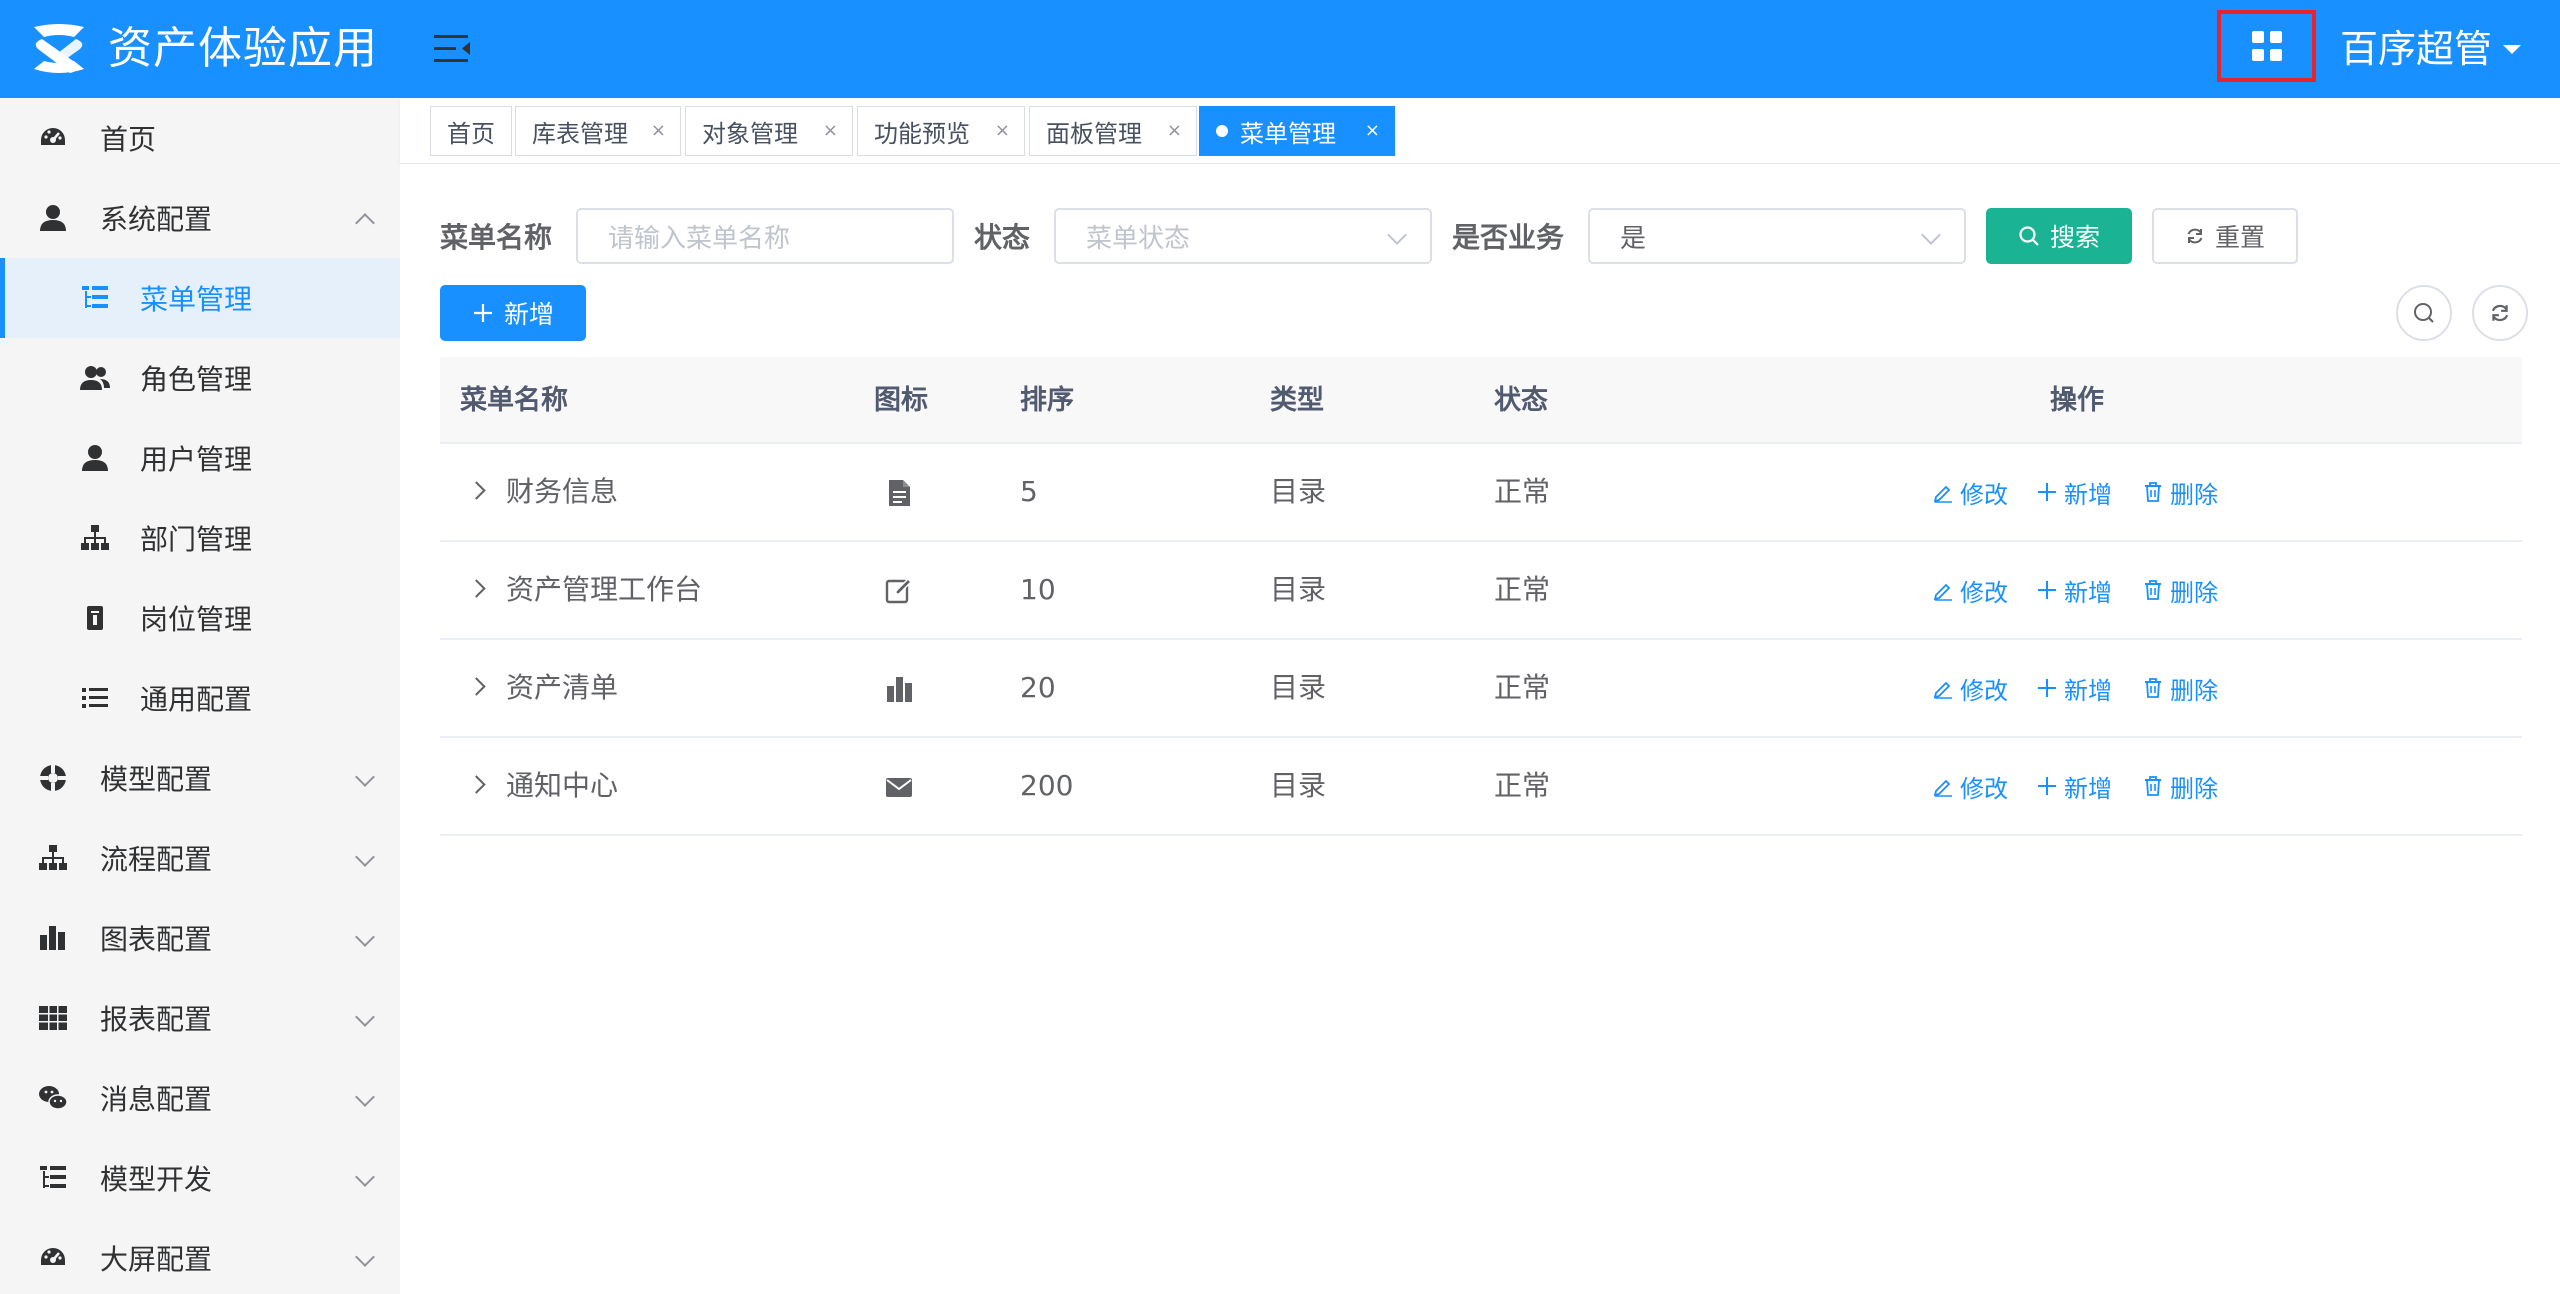 The width and height of the screenshot is (2560, 1294). I want to click on caret-down-icon, so click(2512, 49).